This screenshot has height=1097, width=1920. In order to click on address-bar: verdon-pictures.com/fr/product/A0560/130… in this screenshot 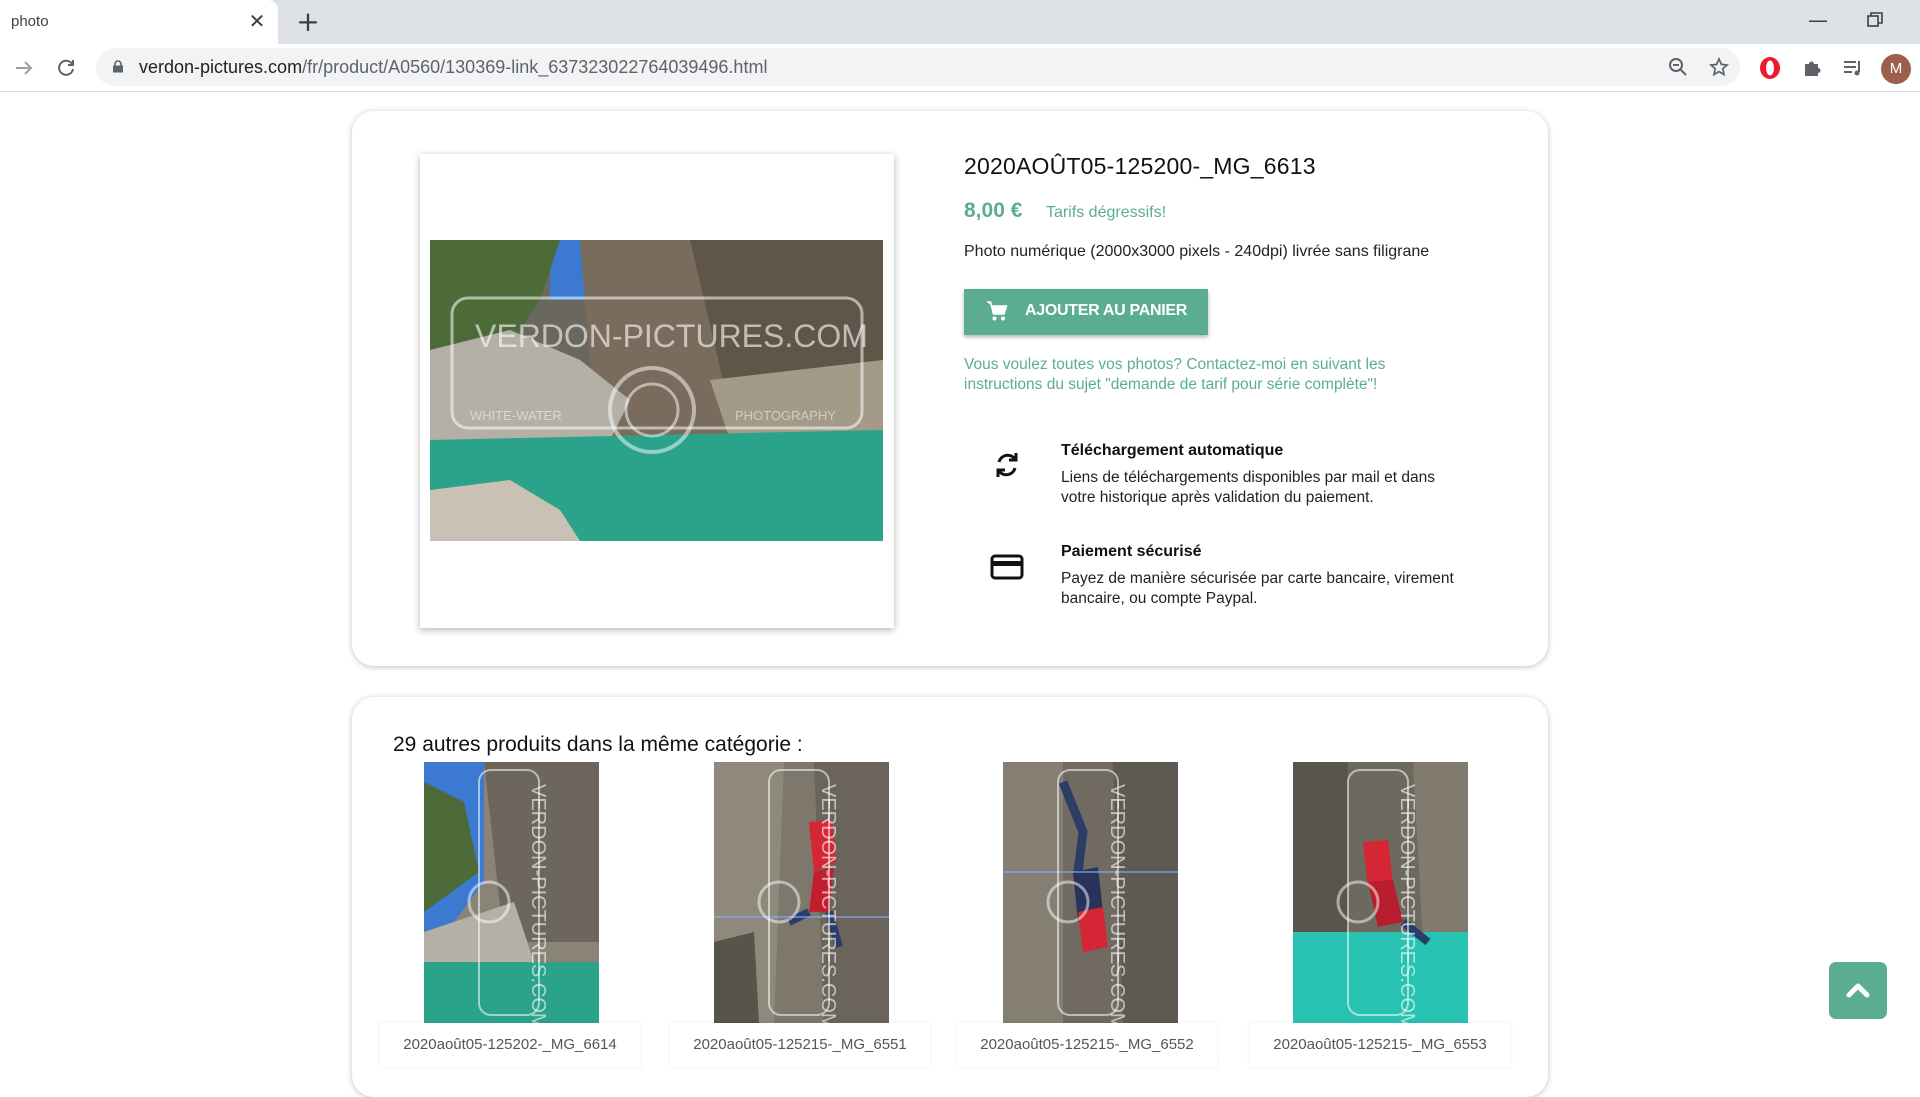, I will do `click(918, 67)`.